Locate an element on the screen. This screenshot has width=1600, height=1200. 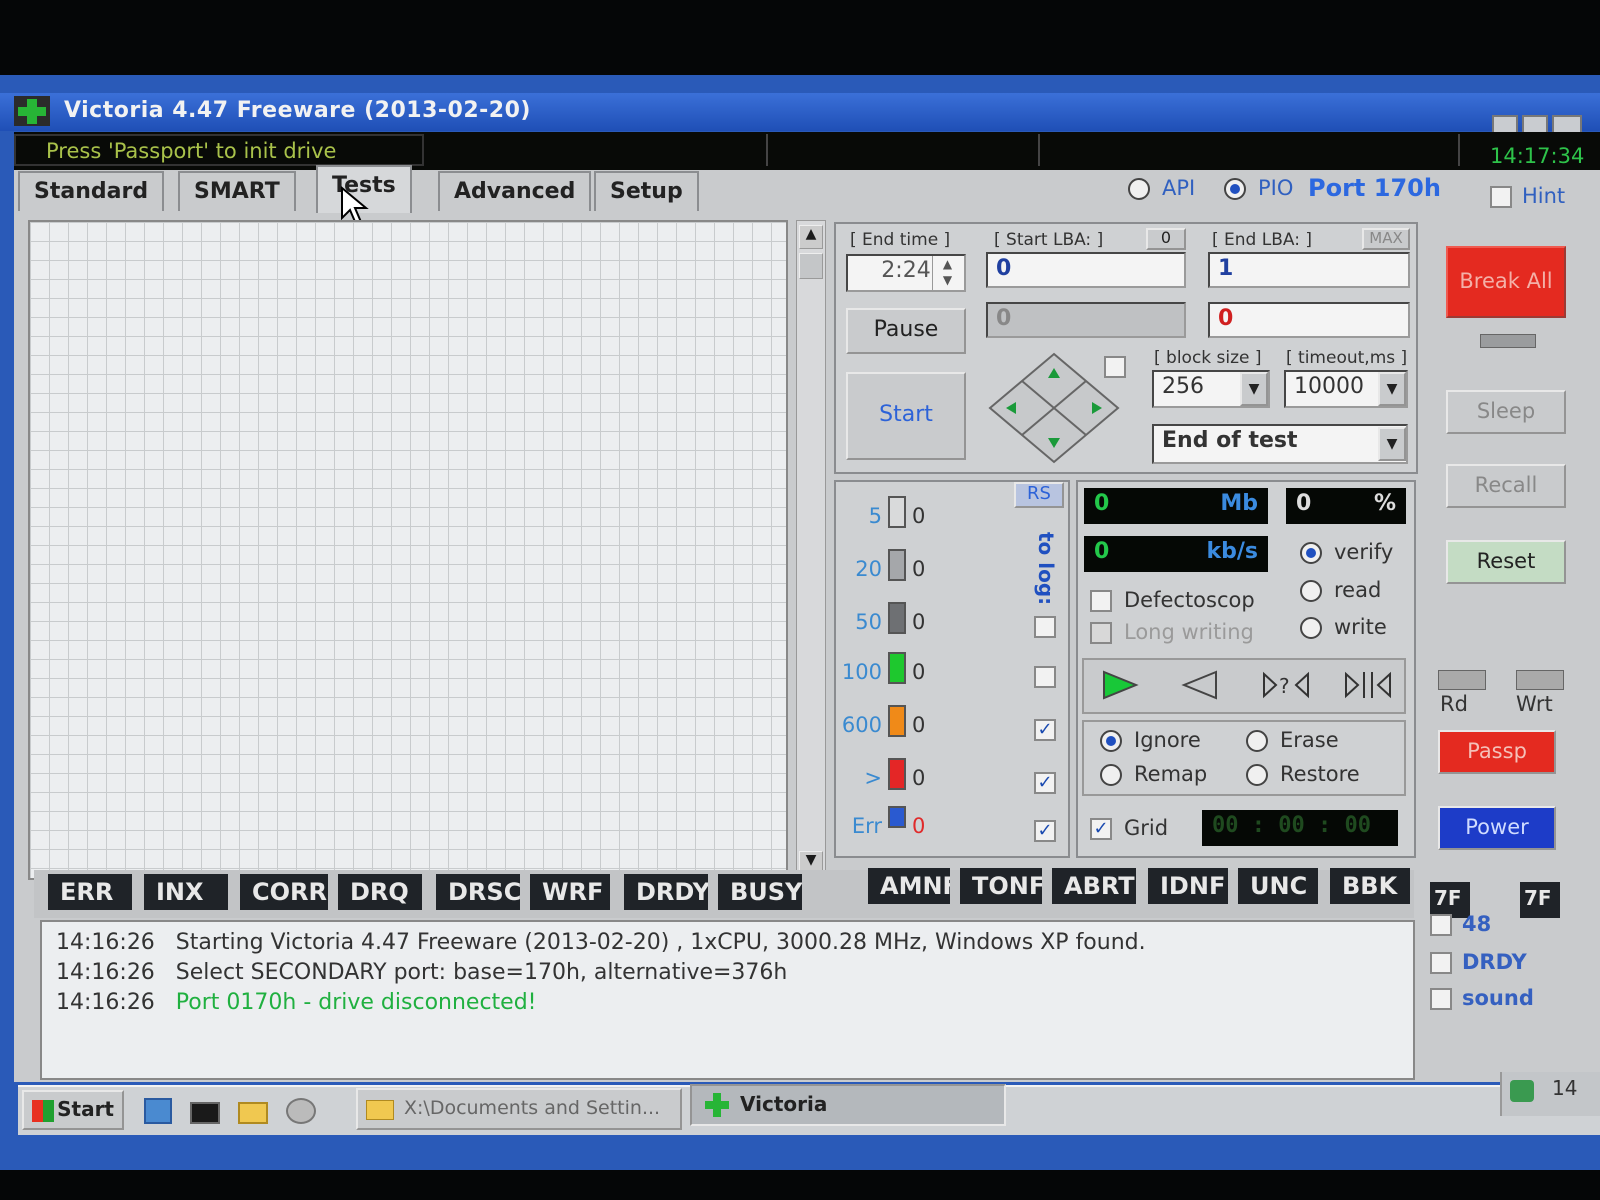
disc-icon is located at coordinates (301, 1111).